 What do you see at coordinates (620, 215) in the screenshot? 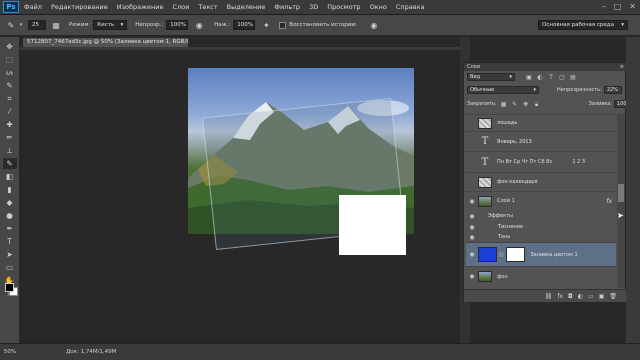
I see `mouse-cursor-icon: ➤` at bounding box center [620, 215].